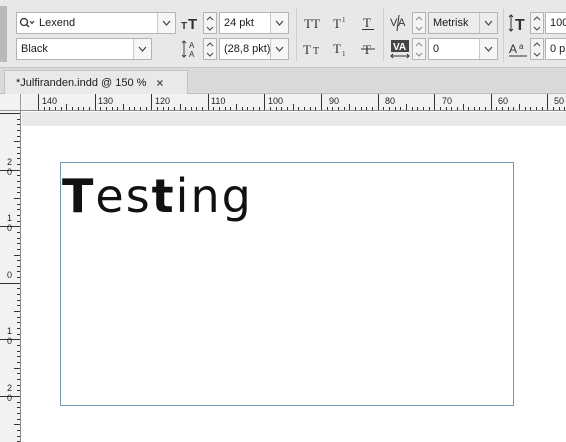  Describe the element at coordinates (163, 101) in the screenshot. I see `ruler-label: 120` at that location.